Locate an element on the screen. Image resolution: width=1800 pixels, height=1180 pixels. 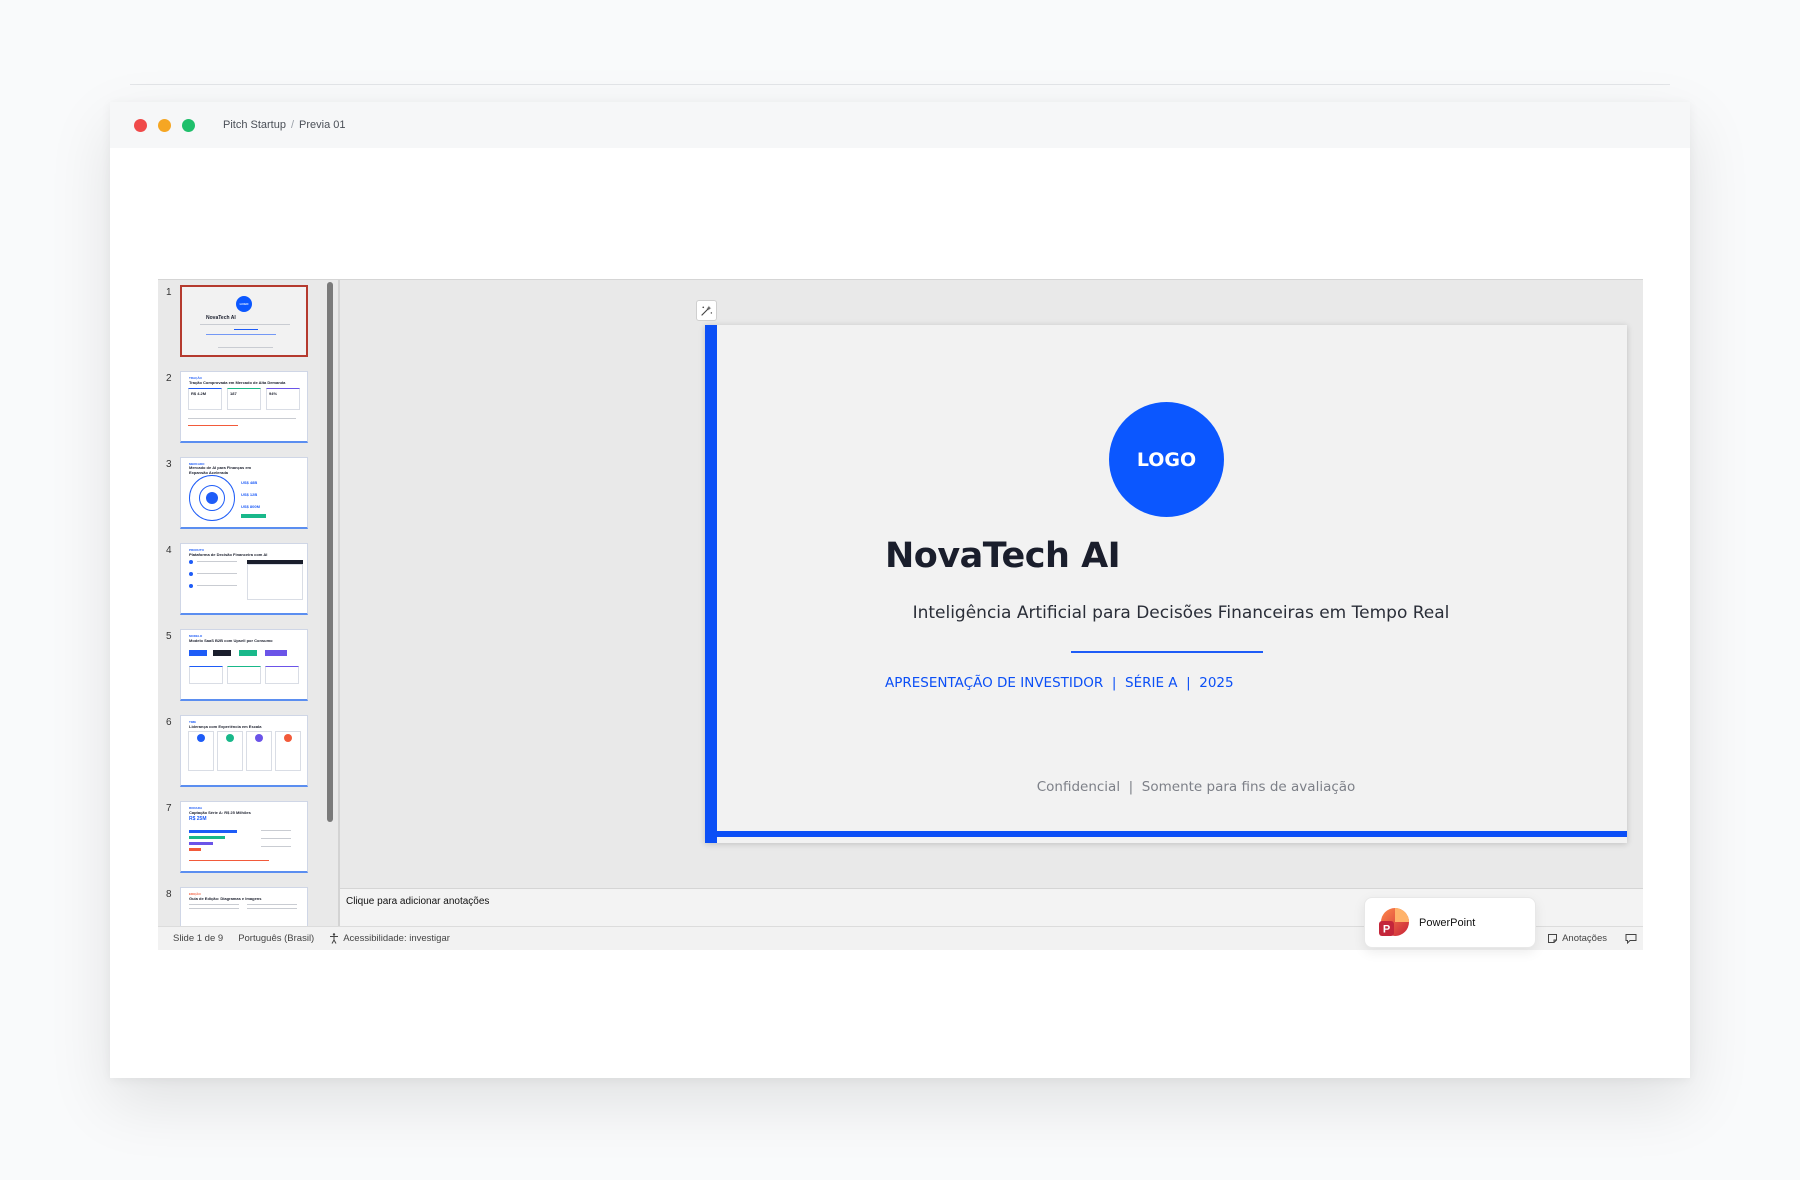
notes-icon is located at coordinates (1553, 938).